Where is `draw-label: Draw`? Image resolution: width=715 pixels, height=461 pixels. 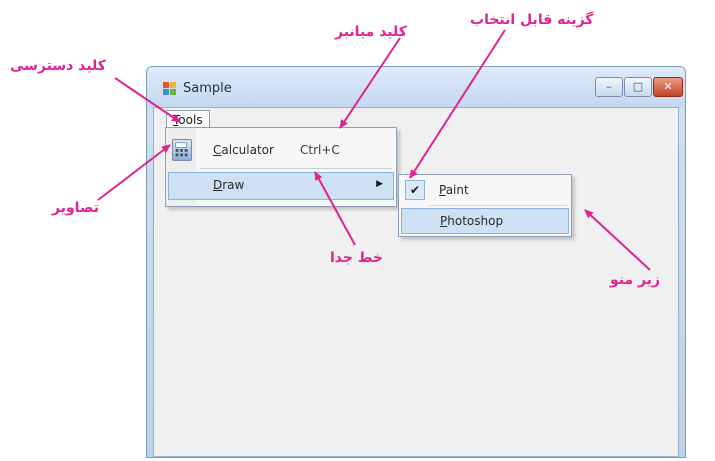 draw-label: Draw is located at coordinates (228, 185).